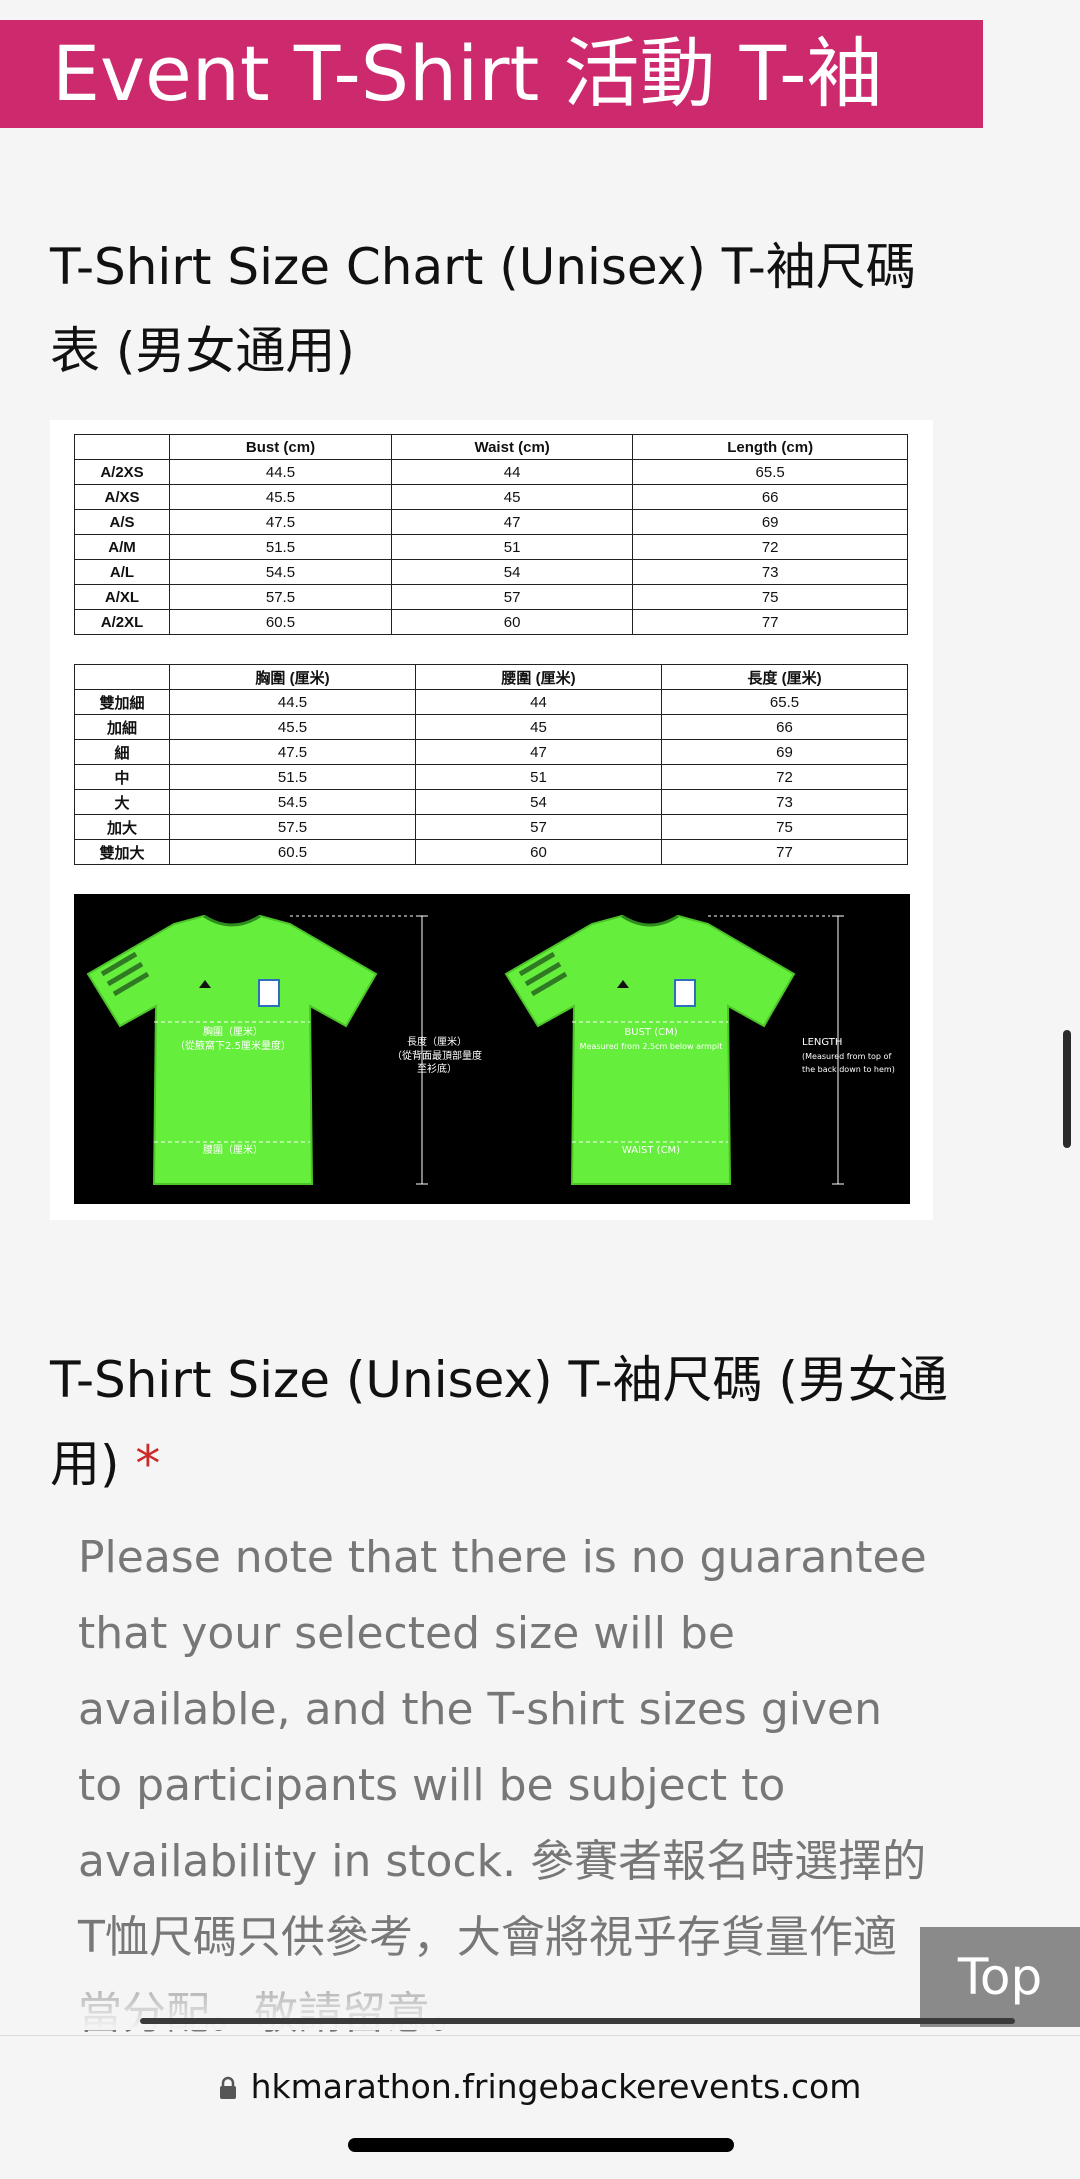 The width and height of the screenshot is (1080, 2179). I want to click on bust-note-en: Measured from 2.5cm below armpit, so click(651, 1046).